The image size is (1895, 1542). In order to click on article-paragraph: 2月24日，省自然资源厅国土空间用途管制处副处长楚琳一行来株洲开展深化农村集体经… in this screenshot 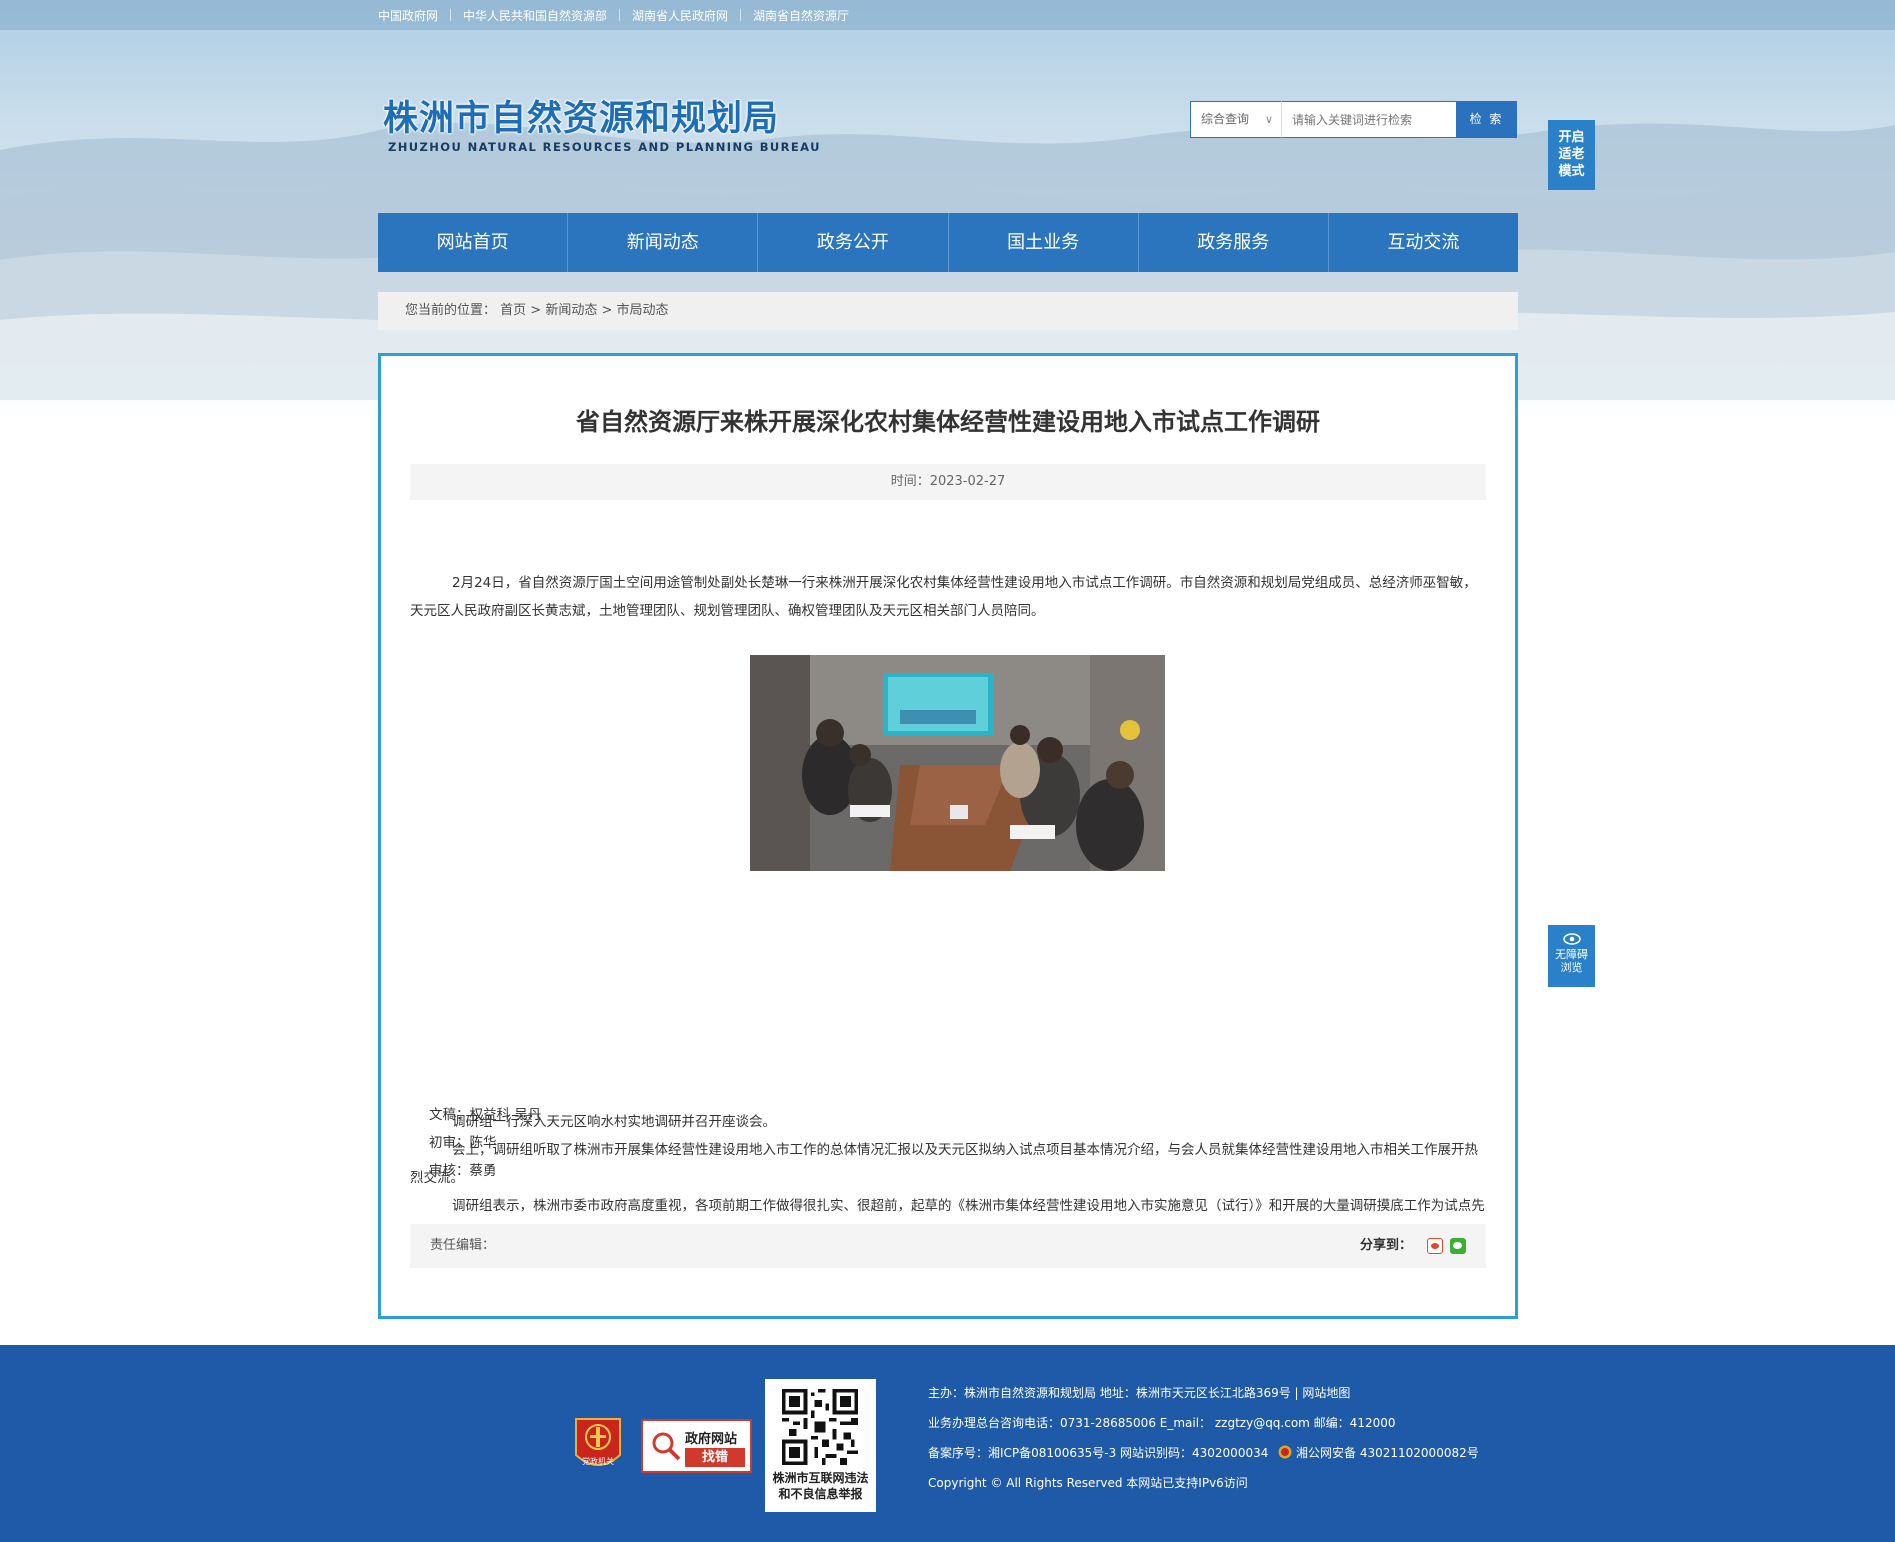, I will do `click(943, 597)`.